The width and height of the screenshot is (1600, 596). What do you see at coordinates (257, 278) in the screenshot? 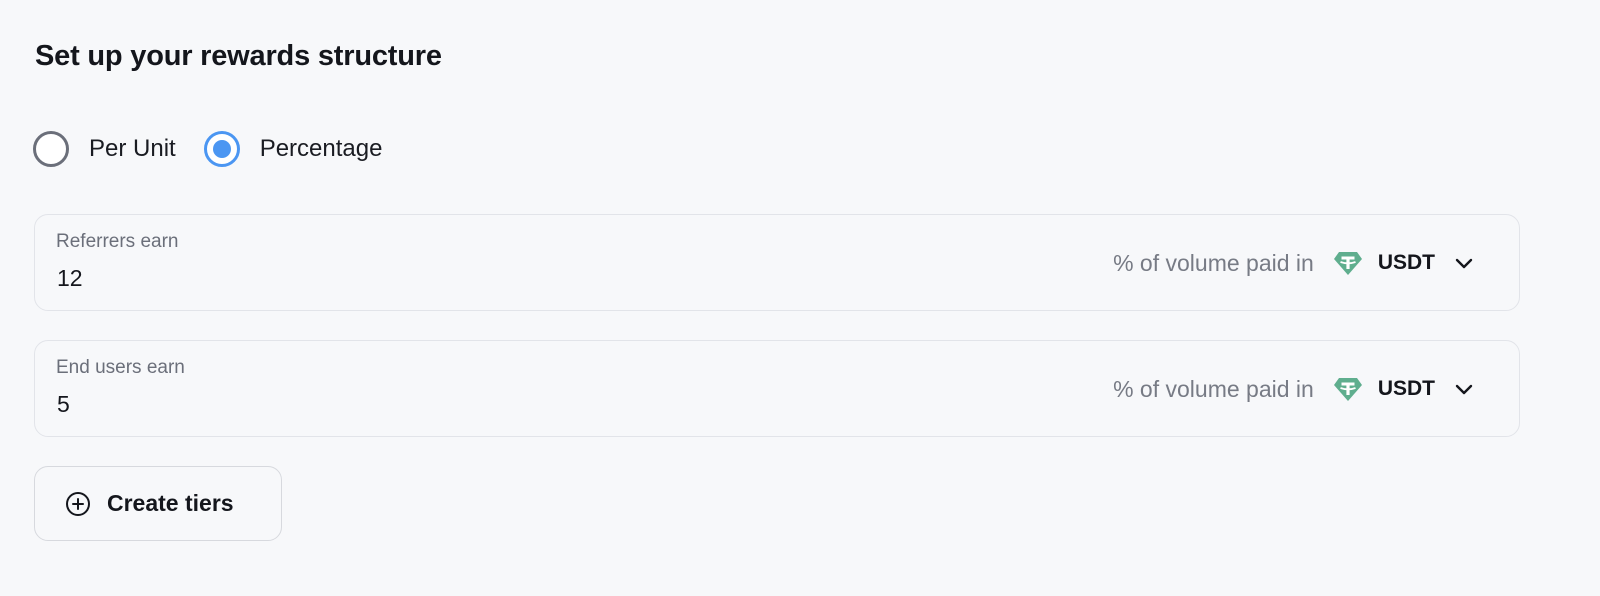
I see `referrers-earn-input` at bounding box center [257, 278].